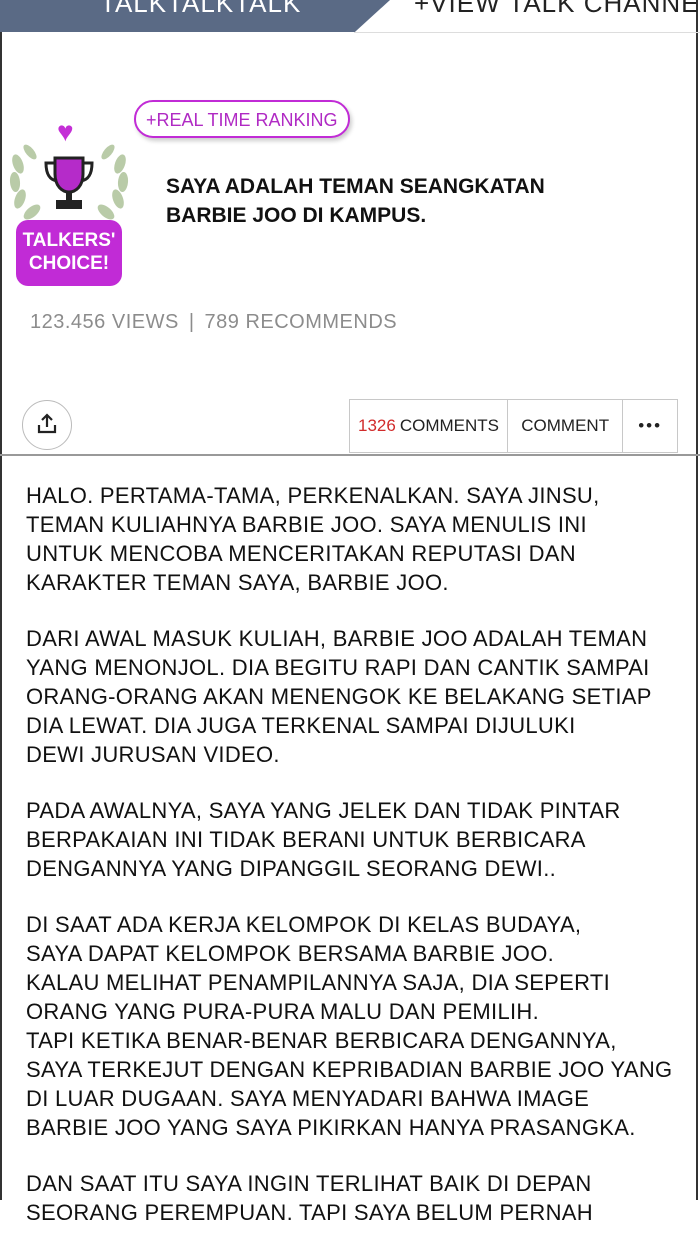 This screenshot has width=700, height=1254. I want to click on recommends-count: 789 RECOMMENDS, so click(301, 322).